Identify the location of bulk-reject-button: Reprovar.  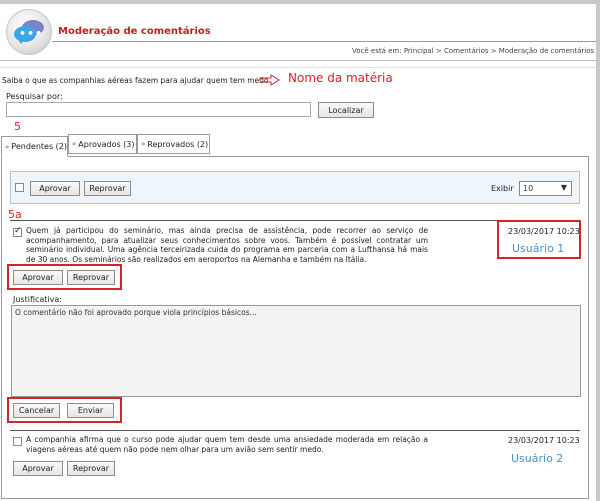
(107, 188).